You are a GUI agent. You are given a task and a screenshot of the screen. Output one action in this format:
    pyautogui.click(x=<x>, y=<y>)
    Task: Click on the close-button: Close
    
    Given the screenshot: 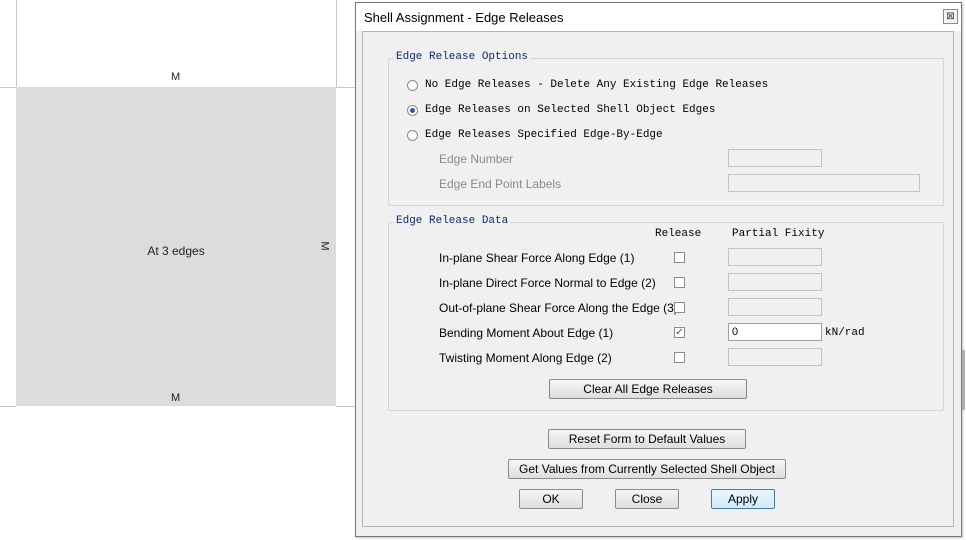 What is the action you would take?
    pyautogui.click(x=647, y=499)
    